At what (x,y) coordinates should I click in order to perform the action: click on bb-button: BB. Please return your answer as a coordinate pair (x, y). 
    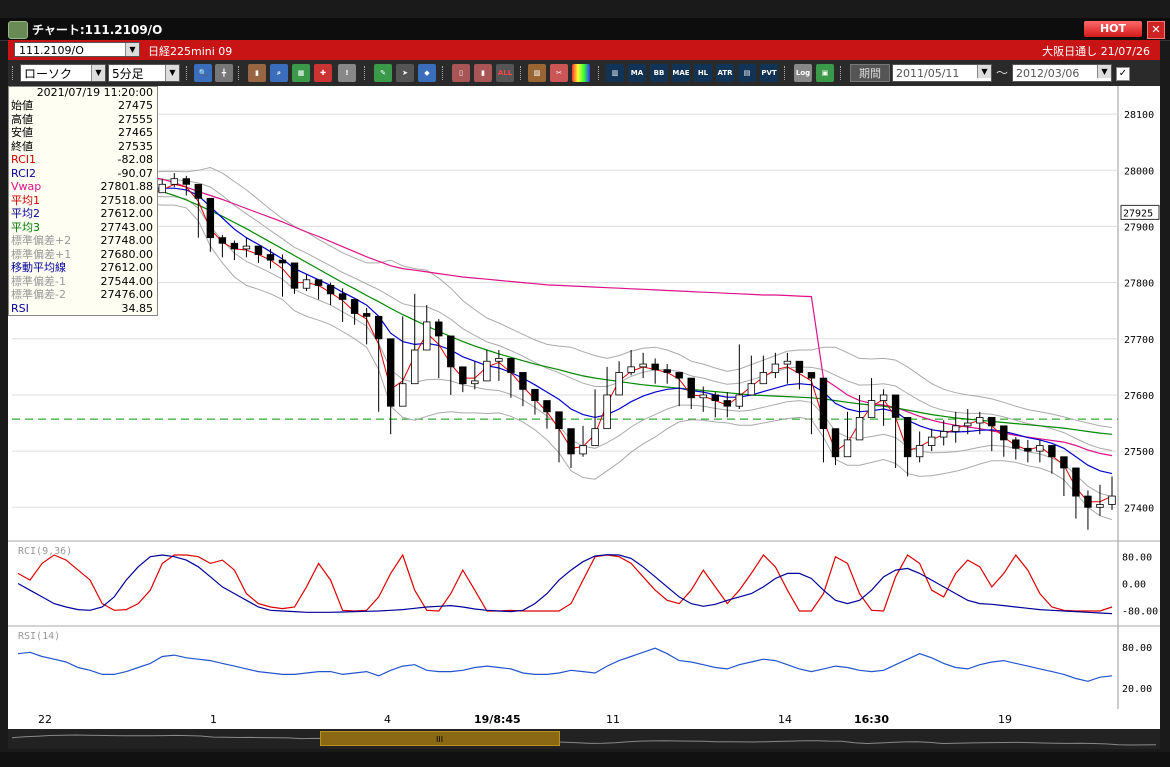
    Looking at the image, I should click on (659, 73).